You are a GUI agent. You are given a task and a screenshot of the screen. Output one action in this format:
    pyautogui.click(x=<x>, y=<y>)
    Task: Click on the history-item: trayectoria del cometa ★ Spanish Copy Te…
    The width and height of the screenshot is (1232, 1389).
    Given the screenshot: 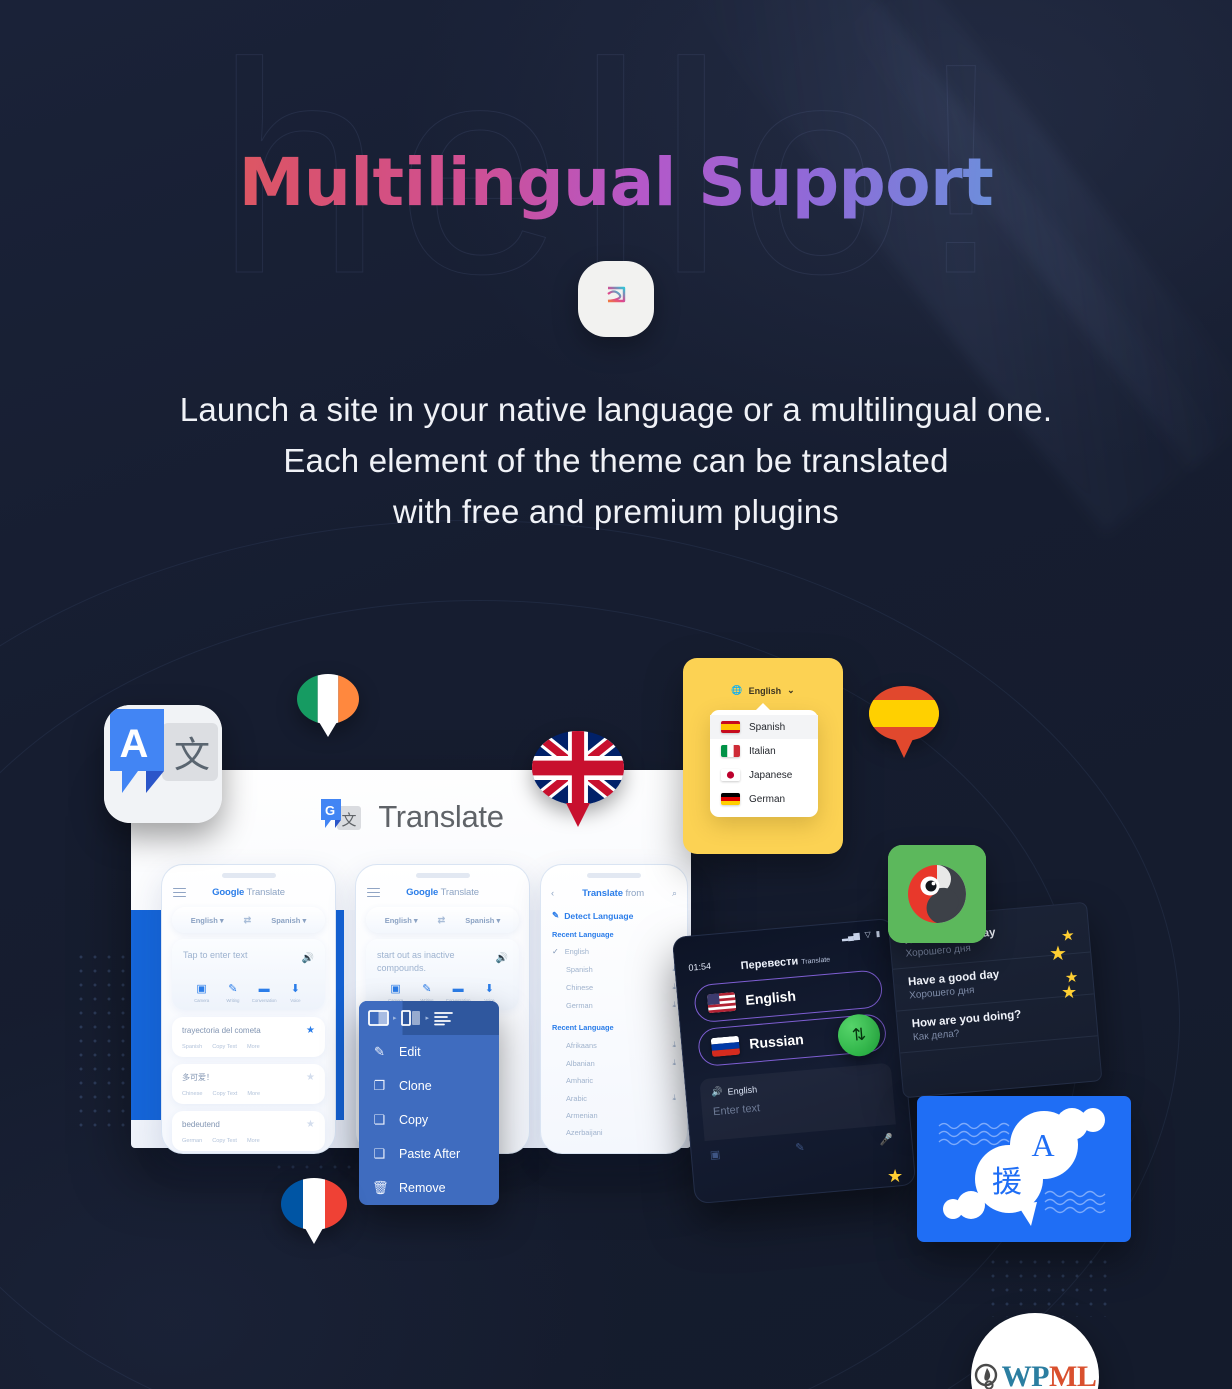 What is the action you would take?
    pyautogui.click(x=248, y=1036)
    